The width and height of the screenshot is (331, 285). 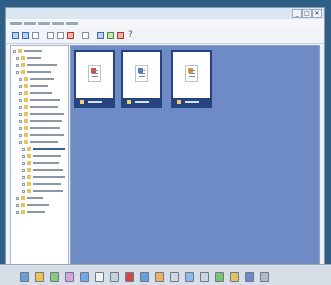 I want to click on note-icon, so click(x=204, y=277).